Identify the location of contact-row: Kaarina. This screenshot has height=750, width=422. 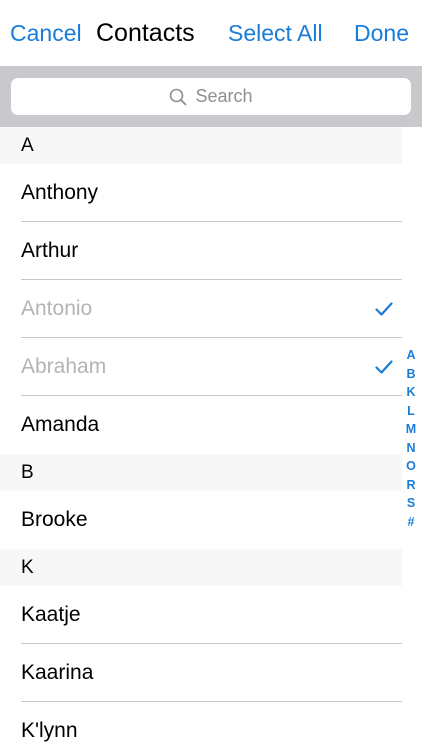
(201, 673).